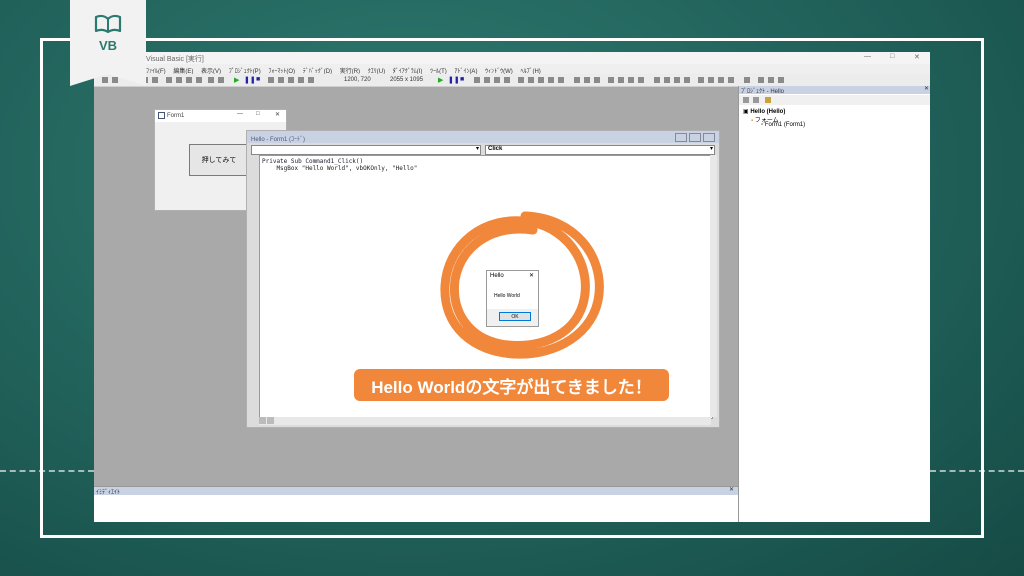  Describe the element at coordinates (587, 80) in the screenshot. I see `align-center-icon` at that location.